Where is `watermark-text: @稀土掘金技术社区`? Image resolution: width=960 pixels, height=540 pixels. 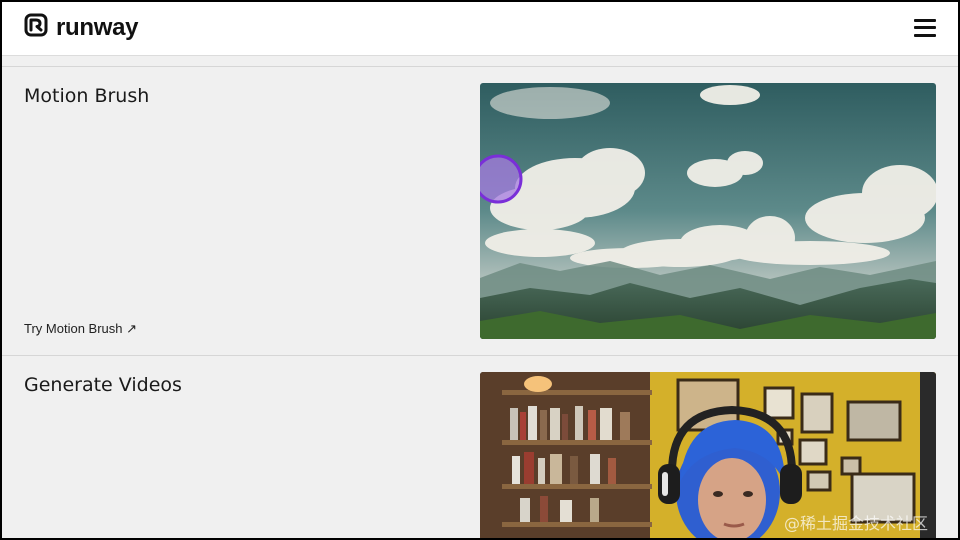 watermark-text: @稀土掘金技术社区 is located at coordinates (855, 523).